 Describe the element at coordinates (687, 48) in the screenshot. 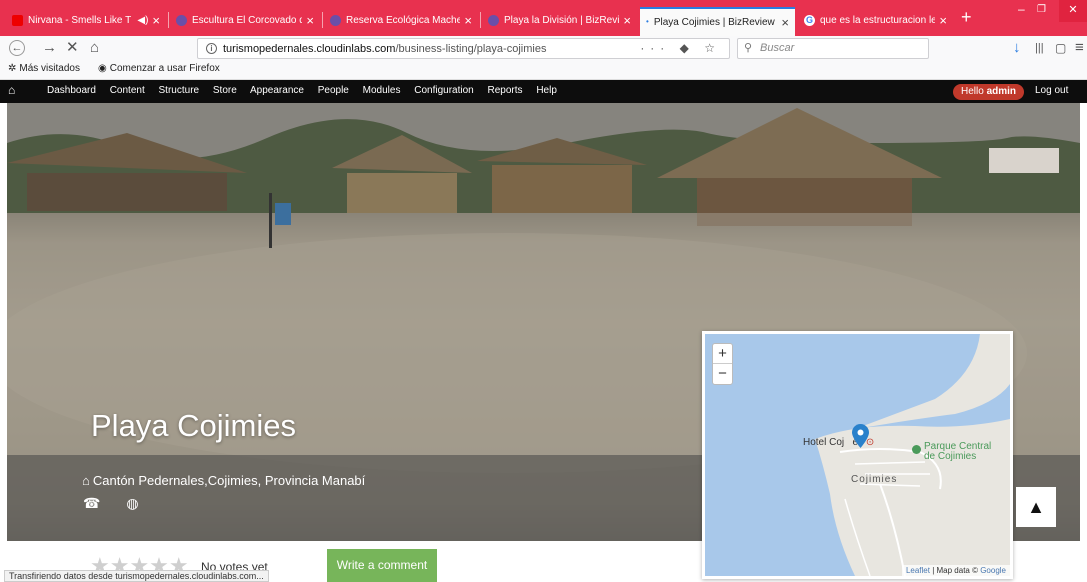

I see `pocket-icon: ◆` at that location.